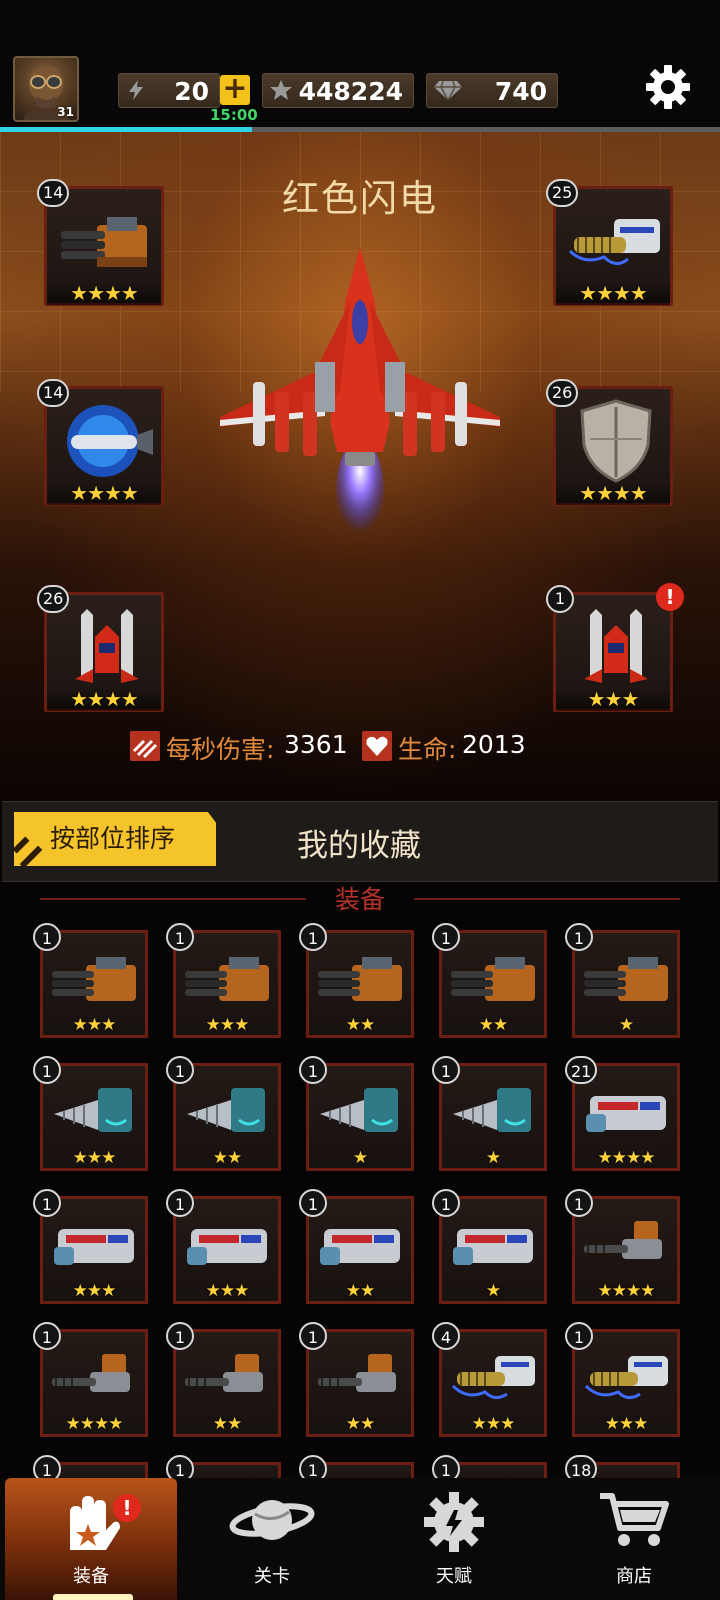 This screenshot has width=720, height=1600. Describe the element at coordinates (634, 1519) in the screenshot. I see `shop-cart-icon` at that location.